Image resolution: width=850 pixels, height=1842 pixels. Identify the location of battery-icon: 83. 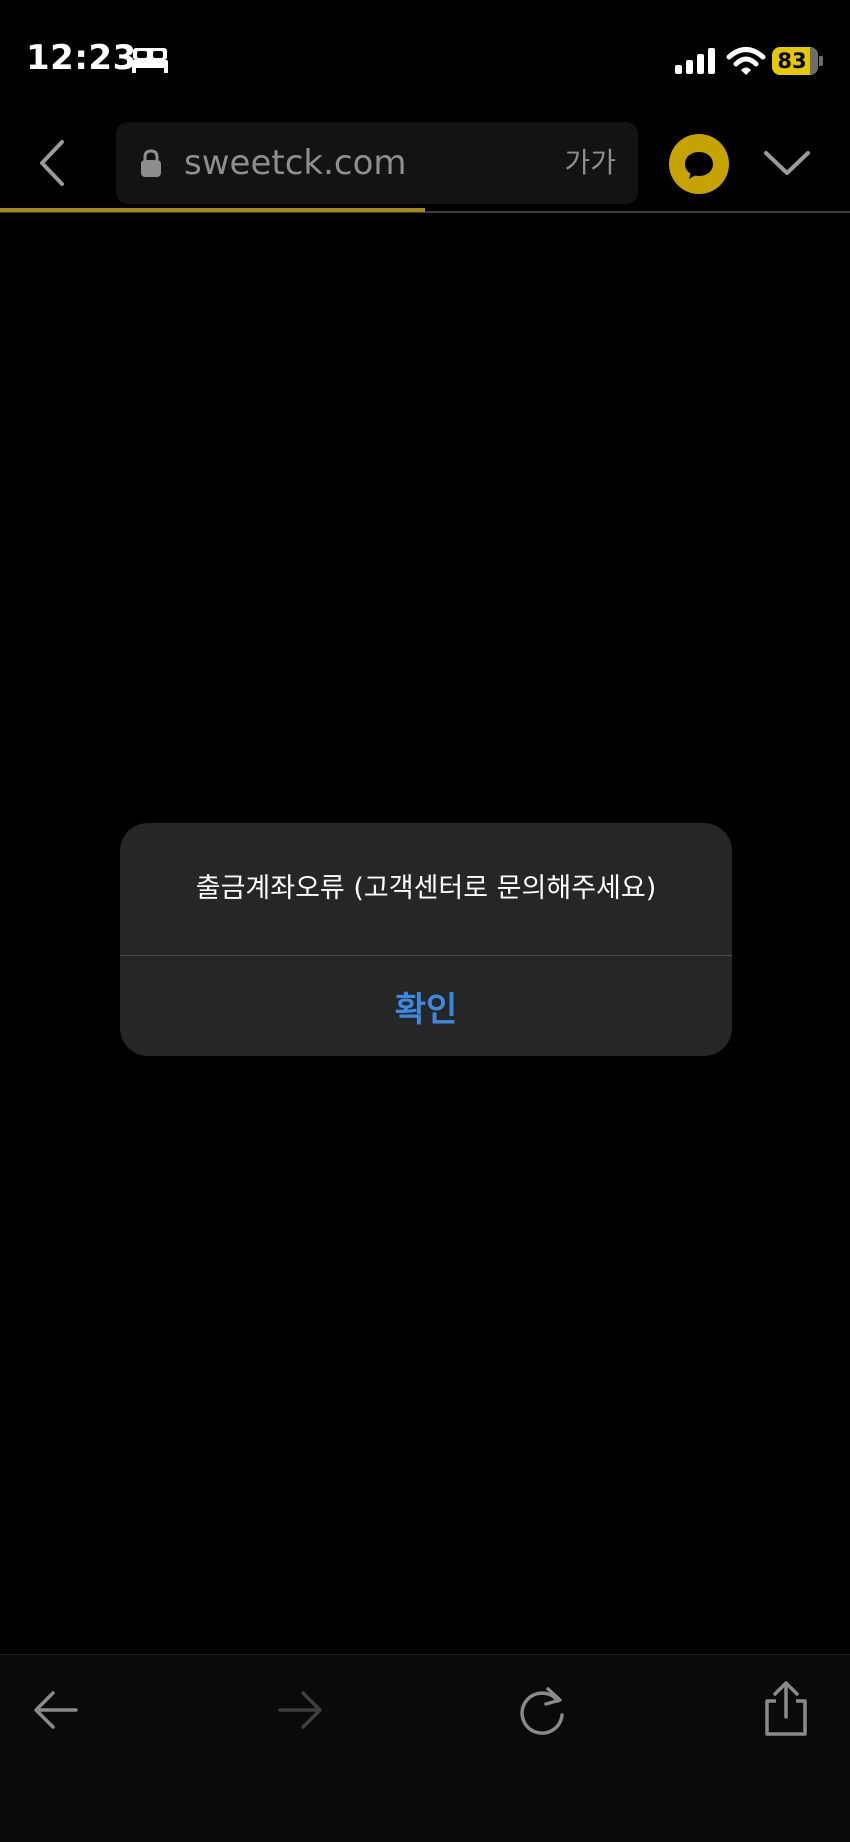
(797, 61).